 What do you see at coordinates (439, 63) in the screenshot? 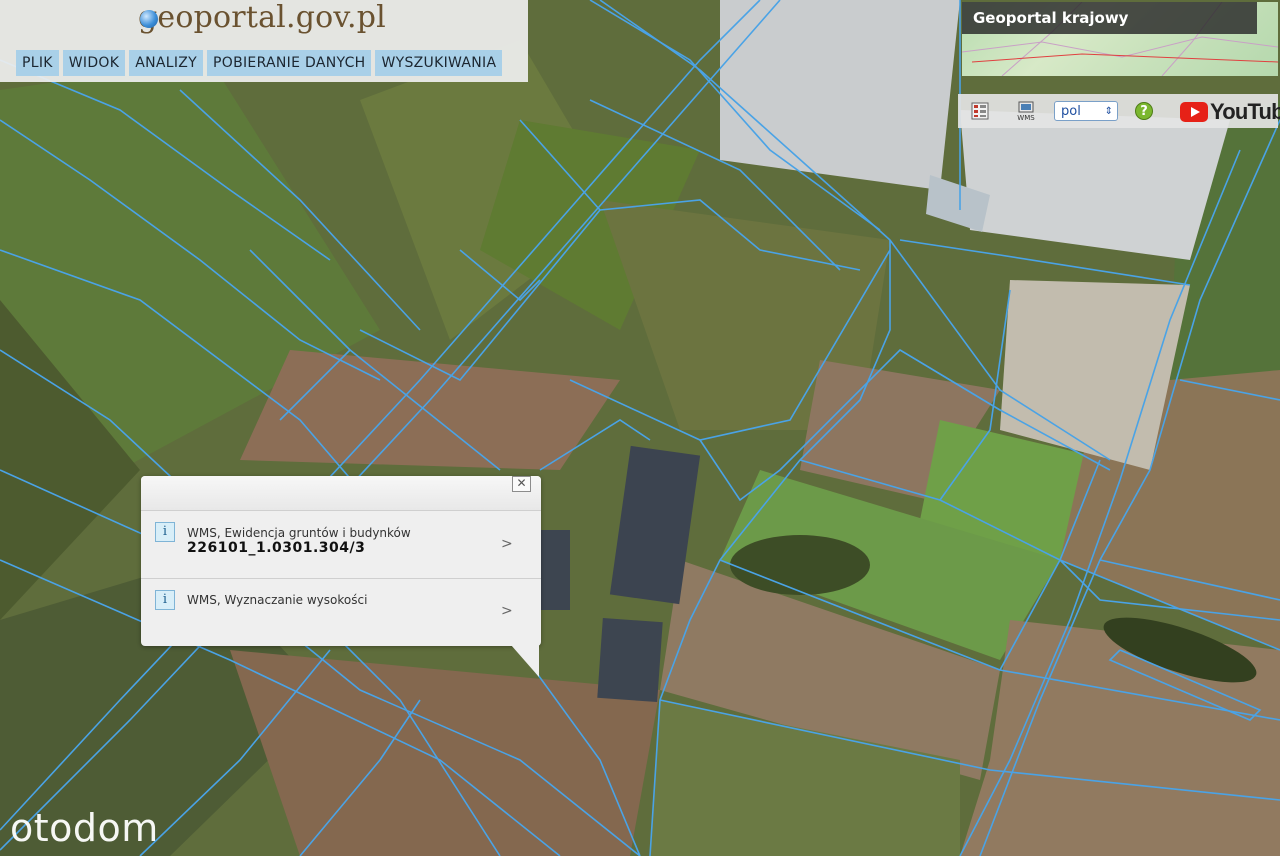
I see `menu-wyszukiwania: WYSZUKIWANIA` at bounding box center [439, 63].